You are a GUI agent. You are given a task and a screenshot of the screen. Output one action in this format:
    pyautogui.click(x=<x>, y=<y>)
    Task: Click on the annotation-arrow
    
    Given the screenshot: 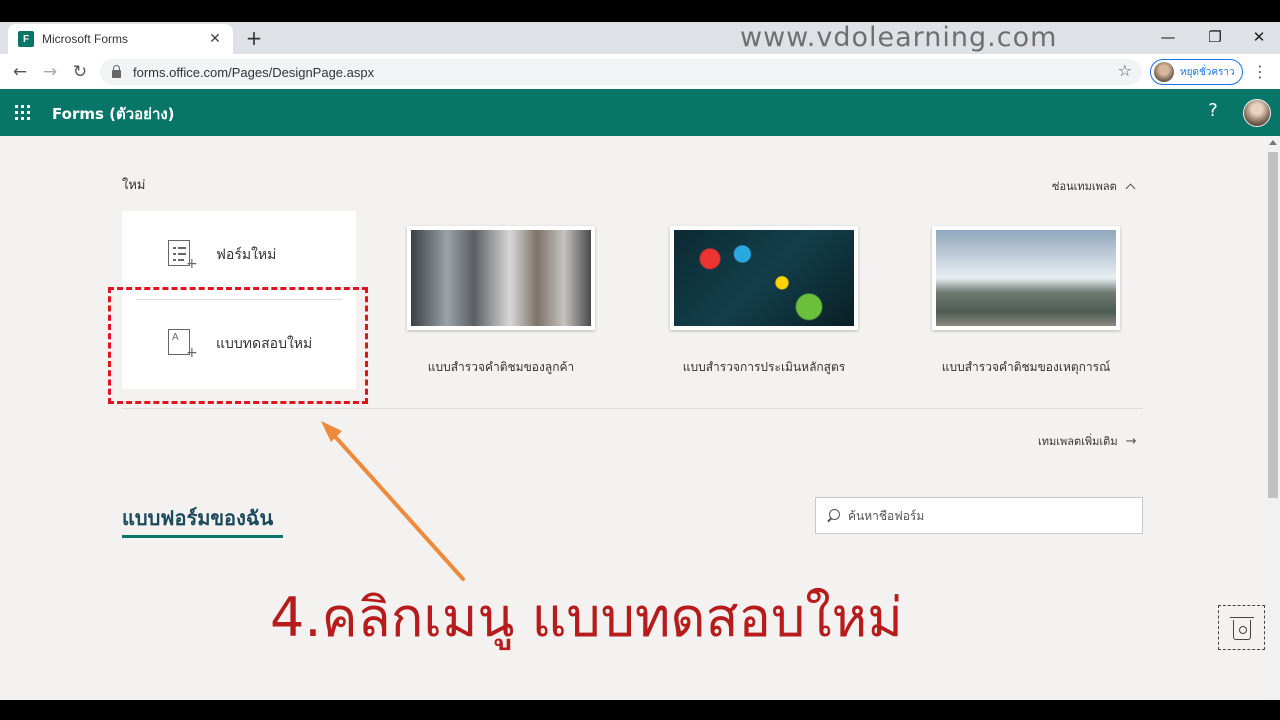 What is the action you would take?
    pyautogui.click(x=393, y=501)
    